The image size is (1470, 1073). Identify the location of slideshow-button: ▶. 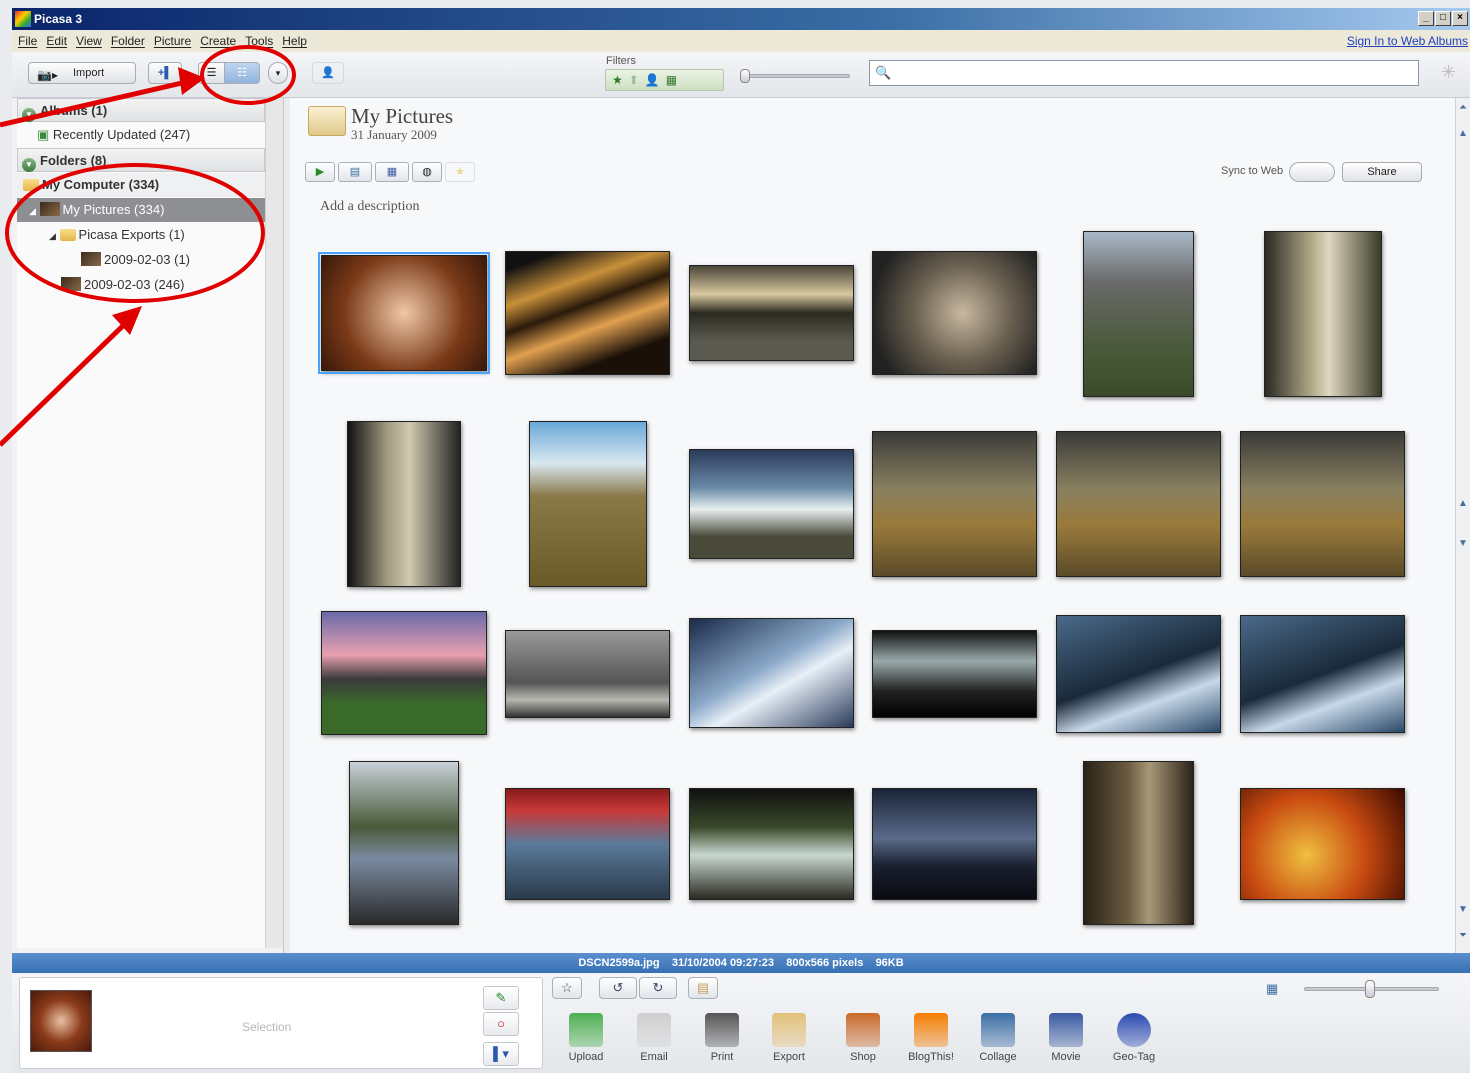
(320, 172).